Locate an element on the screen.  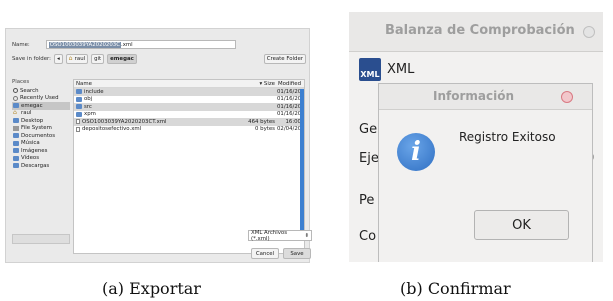
path-button-emegac: emegac is located at coordinates (122, 59).